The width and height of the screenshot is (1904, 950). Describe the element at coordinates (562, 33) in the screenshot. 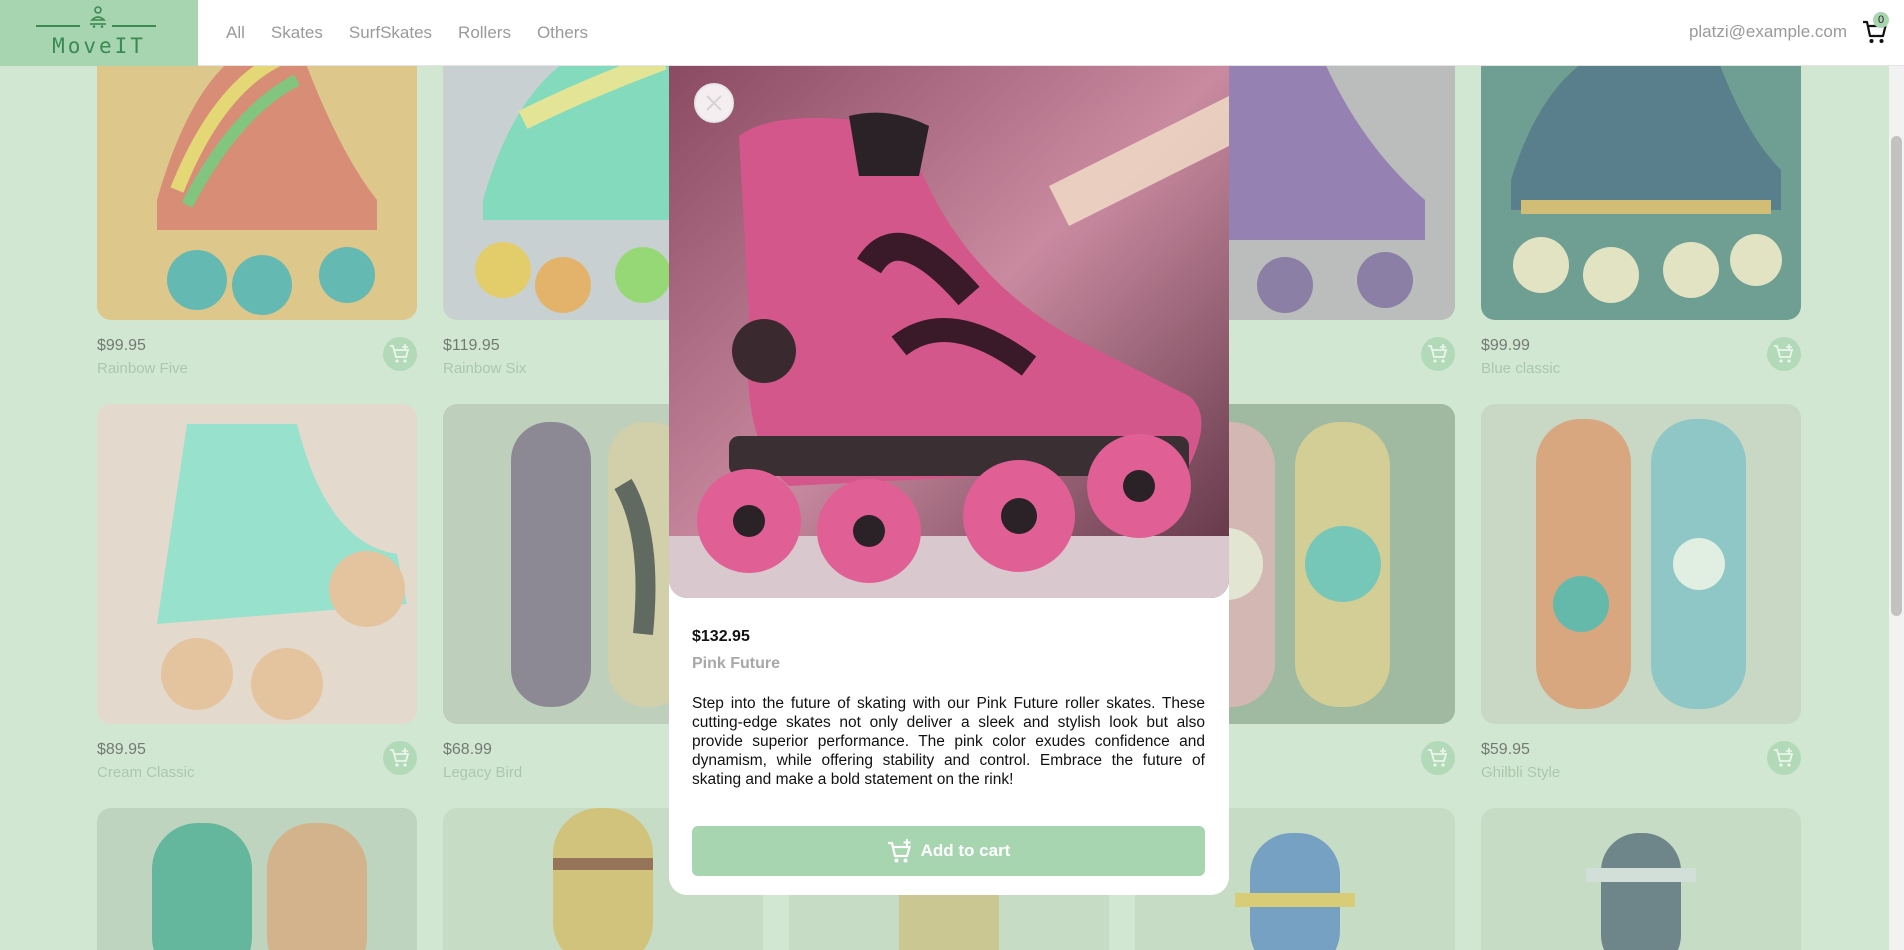

I see `nav-item-others: Others` at that location.